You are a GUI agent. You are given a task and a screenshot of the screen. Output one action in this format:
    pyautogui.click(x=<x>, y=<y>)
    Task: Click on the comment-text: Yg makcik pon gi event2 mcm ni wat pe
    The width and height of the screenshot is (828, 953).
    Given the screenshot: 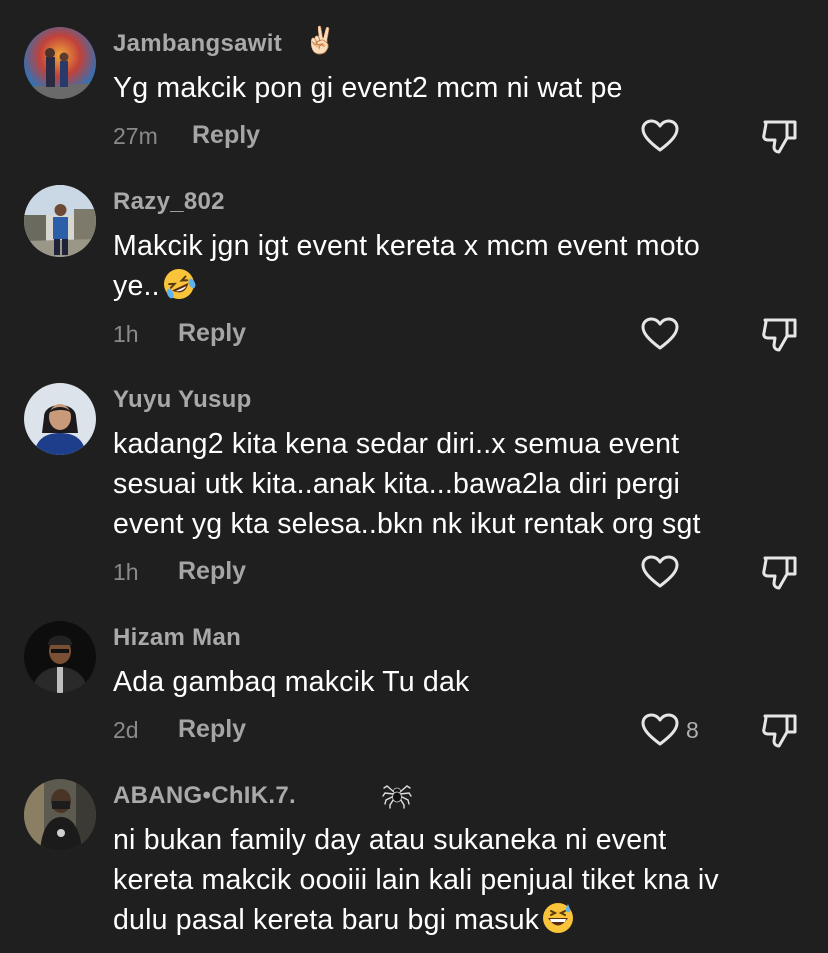 What is the action you would take?
    pyautogui.click(x=368, y=88)
    